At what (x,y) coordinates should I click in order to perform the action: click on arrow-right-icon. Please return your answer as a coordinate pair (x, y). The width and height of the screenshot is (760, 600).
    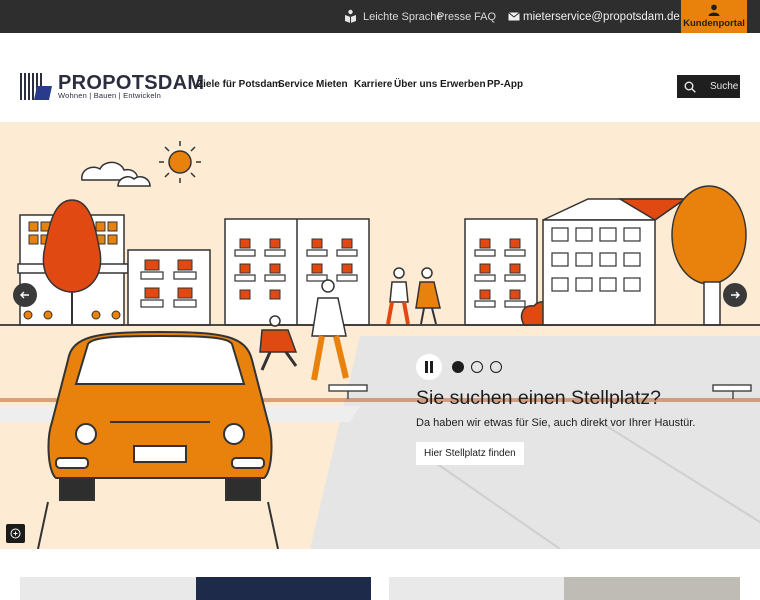
    Looking at the image, I should click on (735, 295).